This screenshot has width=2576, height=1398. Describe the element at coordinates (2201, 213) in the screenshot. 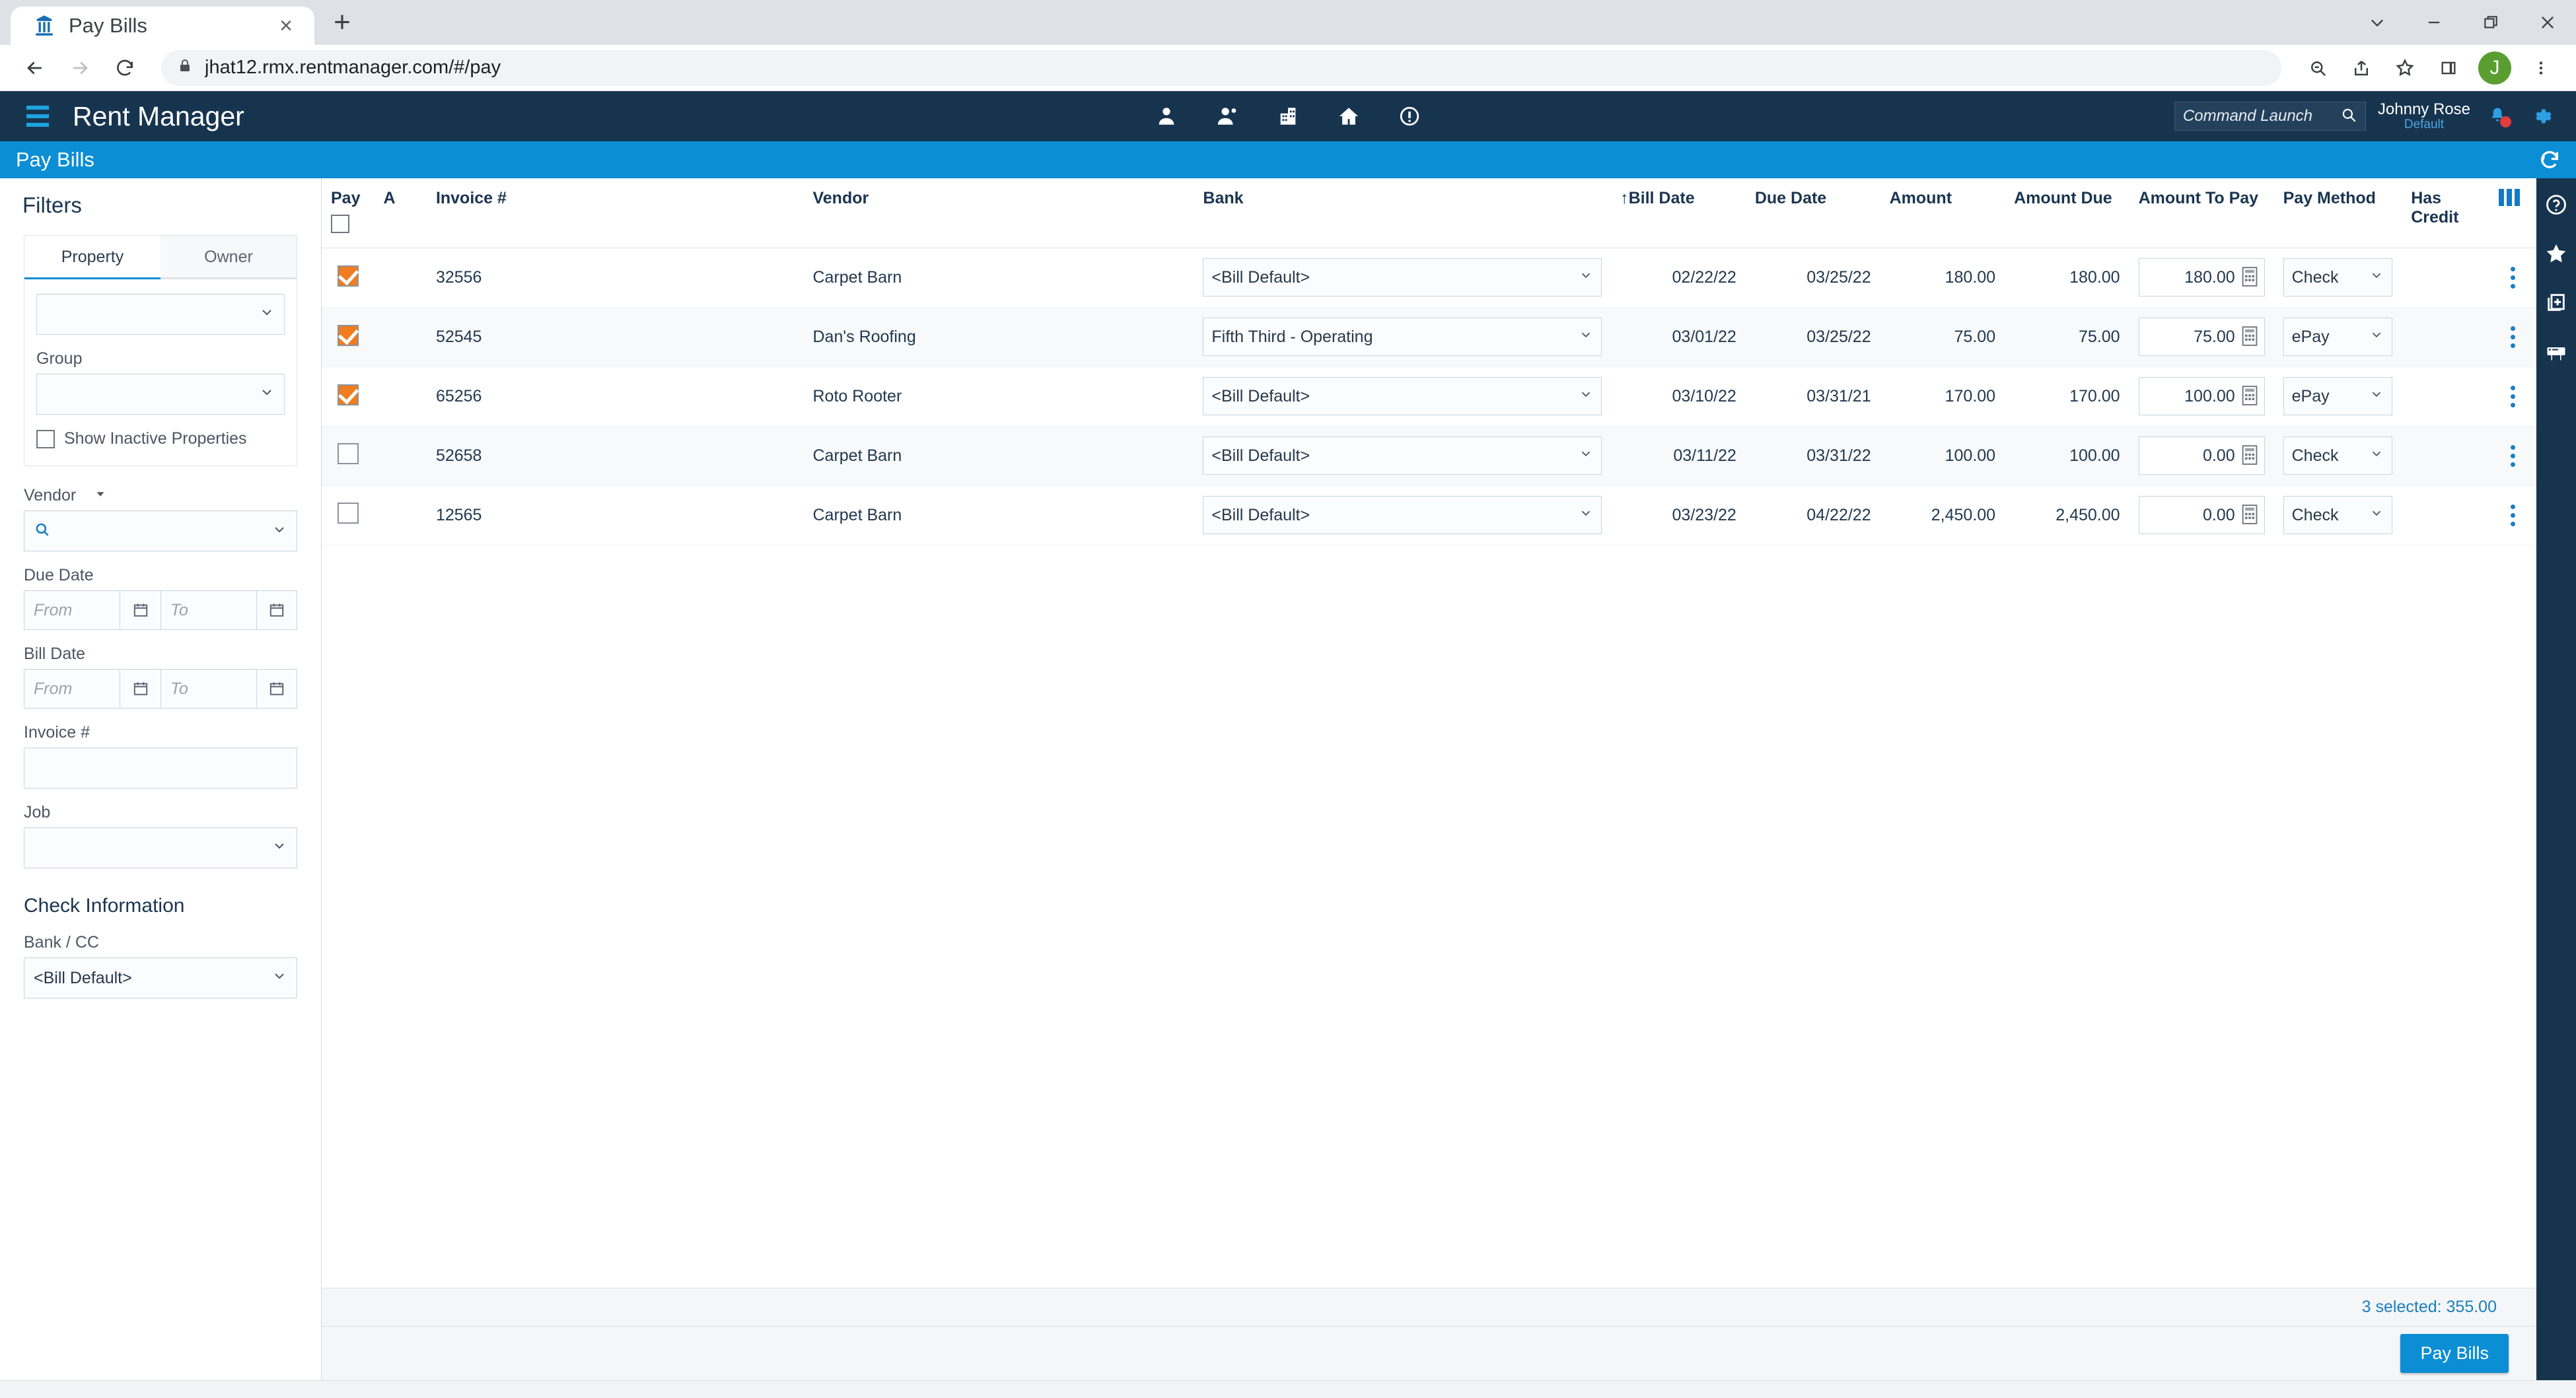

I see `column-header-amount-to-pay: Amount To Pay` at that location.